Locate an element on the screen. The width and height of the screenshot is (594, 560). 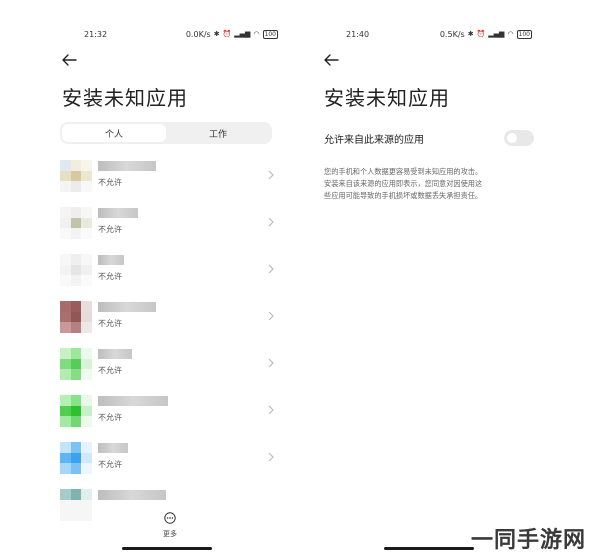
profile-tabs: 个人 工作 is located at coordinates (166, 133).